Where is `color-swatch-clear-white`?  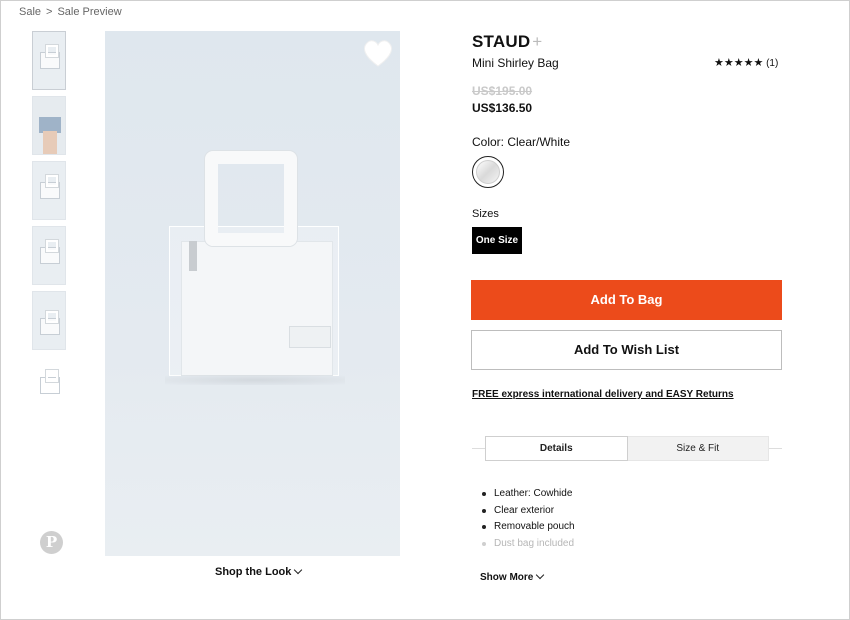 color-swatch-clear-white is located at coordinates (488, 172).